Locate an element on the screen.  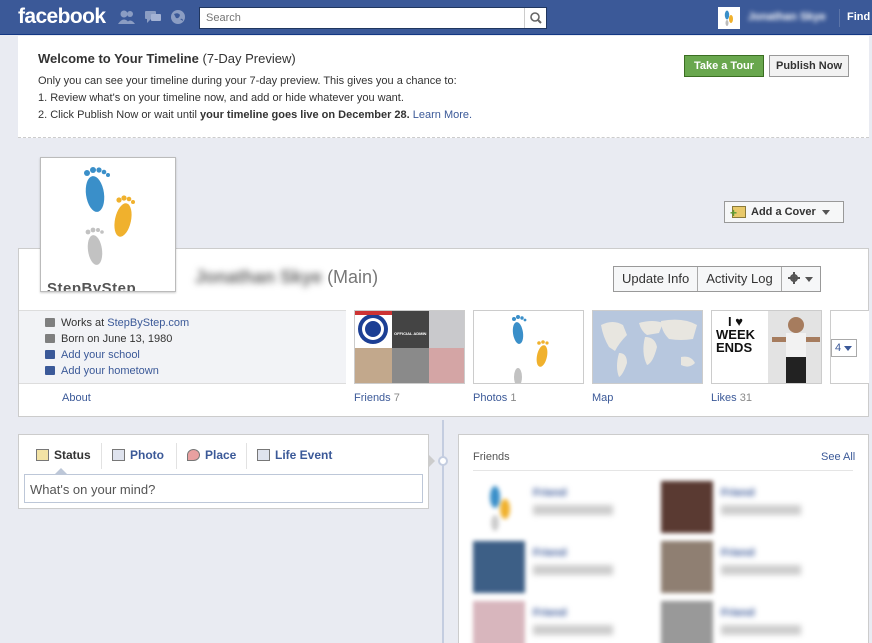
user-avatar is located at coordinates (729, 18).